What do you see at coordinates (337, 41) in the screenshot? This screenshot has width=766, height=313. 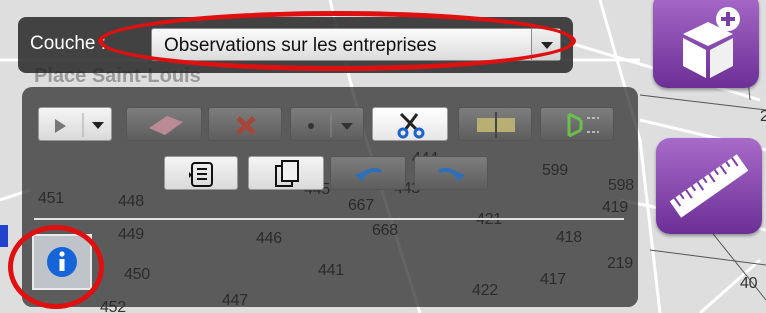 I see `annotation-ellipse-layer` at bounding box center [337, 41].